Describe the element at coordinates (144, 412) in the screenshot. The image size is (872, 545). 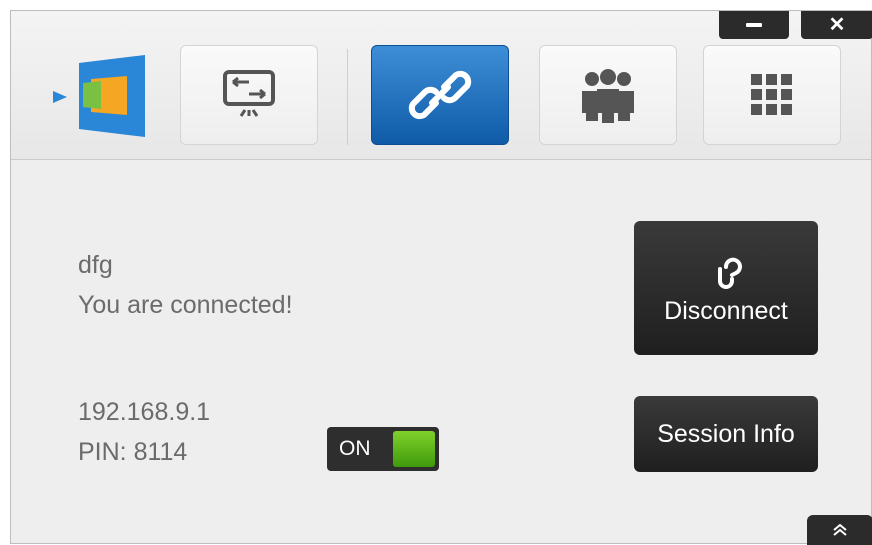
I see `ip-address: 192.168.9.1` at that location.